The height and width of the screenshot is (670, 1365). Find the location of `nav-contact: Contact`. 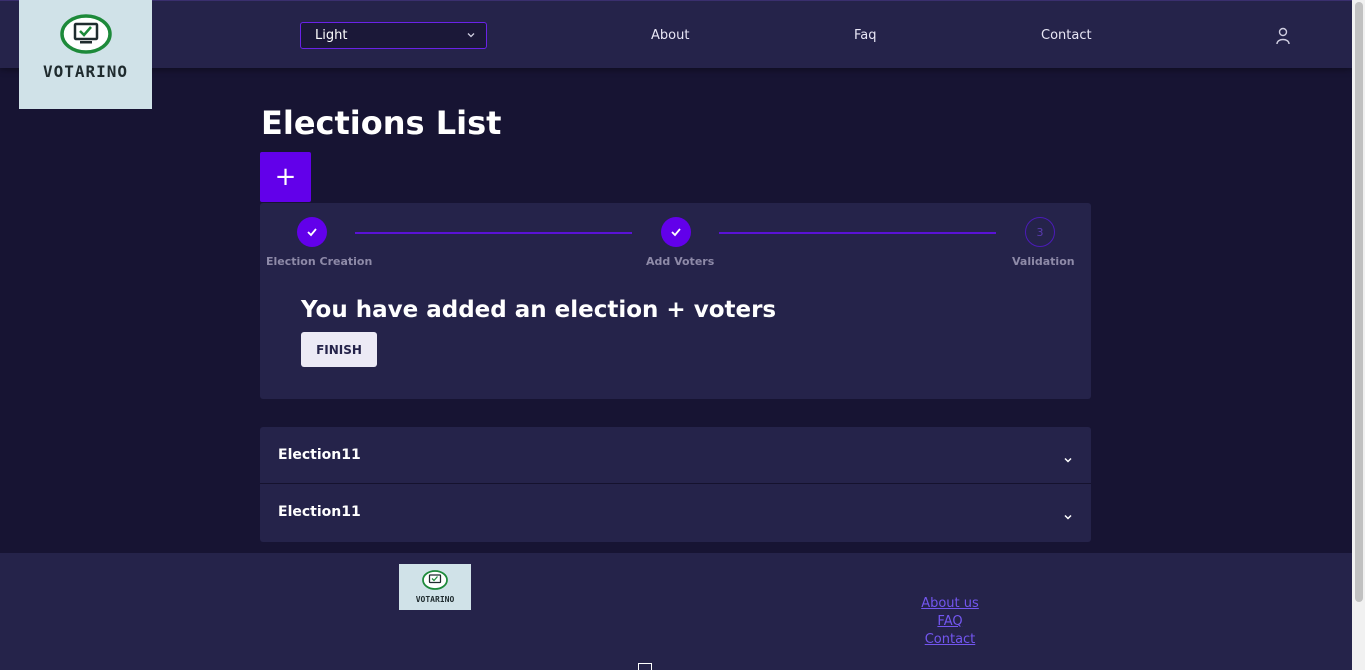

nav-contact: Contact is located at coordinates (1066, 35).